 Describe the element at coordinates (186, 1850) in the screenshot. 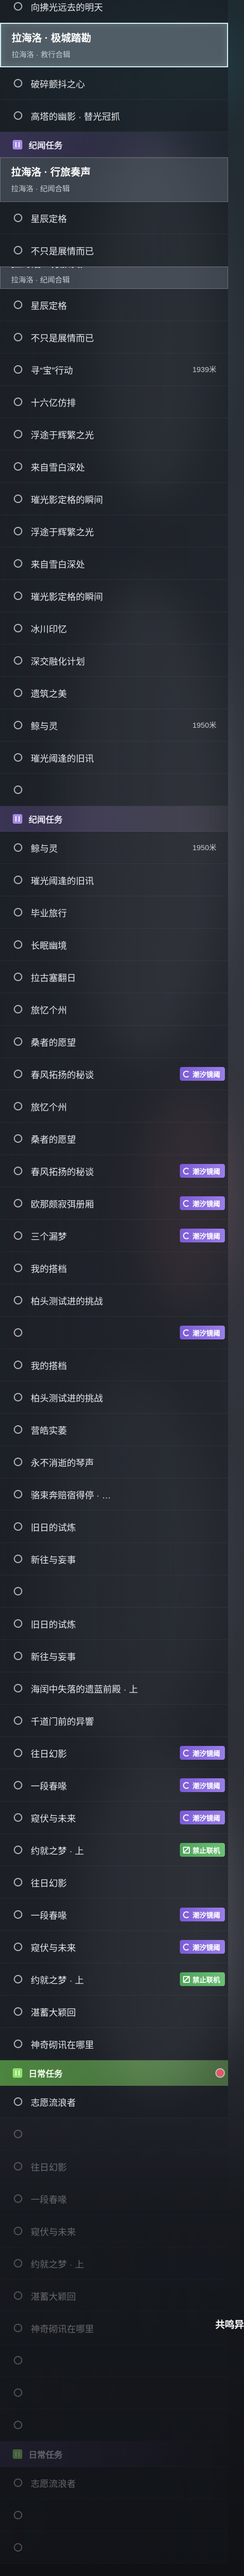

I see `no-coop-icon` at that location.